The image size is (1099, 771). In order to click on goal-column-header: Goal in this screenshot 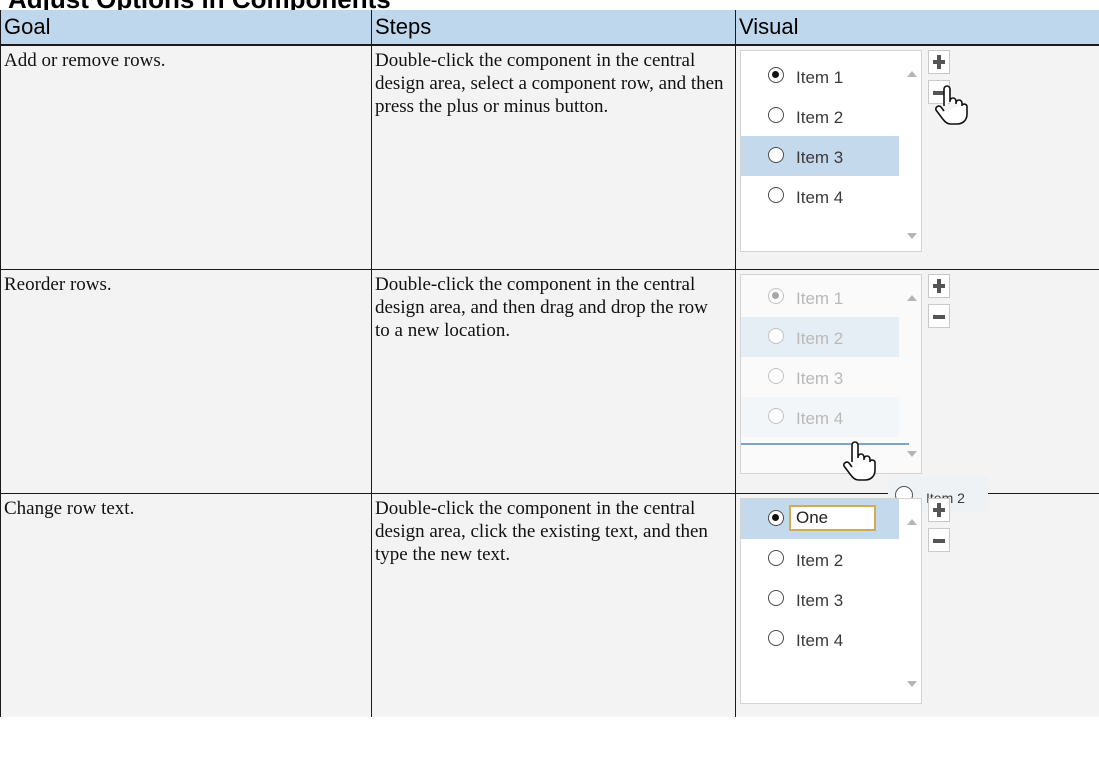, I will do `click(186, 28)`.